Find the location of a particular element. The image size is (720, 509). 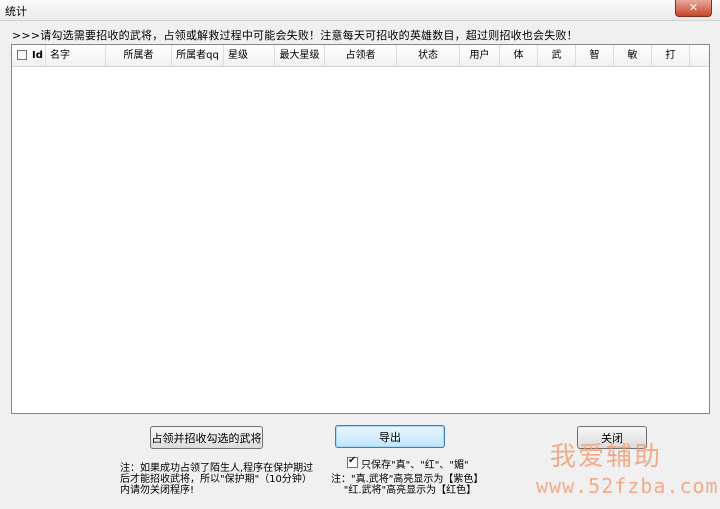

column-label: 状态 is located at coordinates (428, 55).